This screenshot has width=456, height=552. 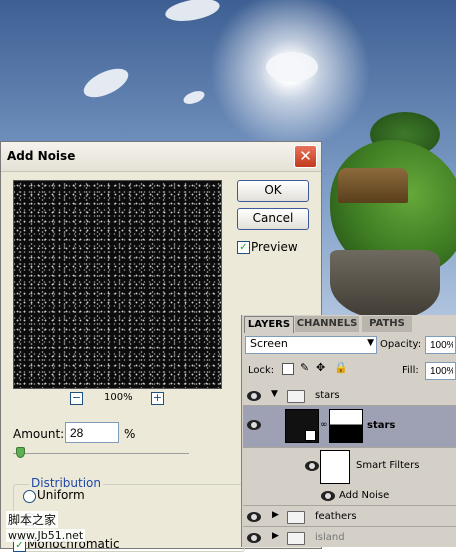 What do you see at coordinates (21, 452) in the screenshot?
I see `amount-slider-handle` at bounding box center [21, 452].